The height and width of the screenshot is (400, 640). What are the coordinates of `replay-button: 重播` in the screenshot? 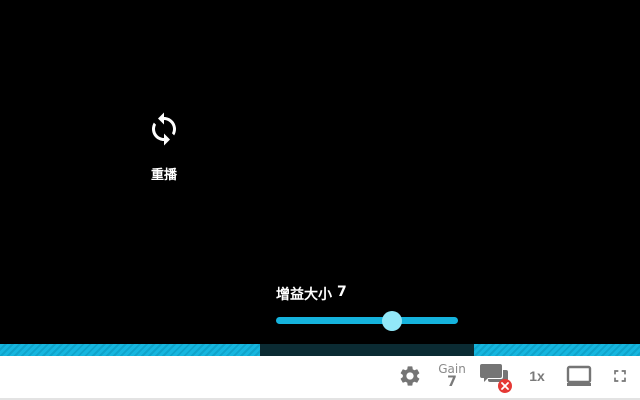 It's located at (164, 145).